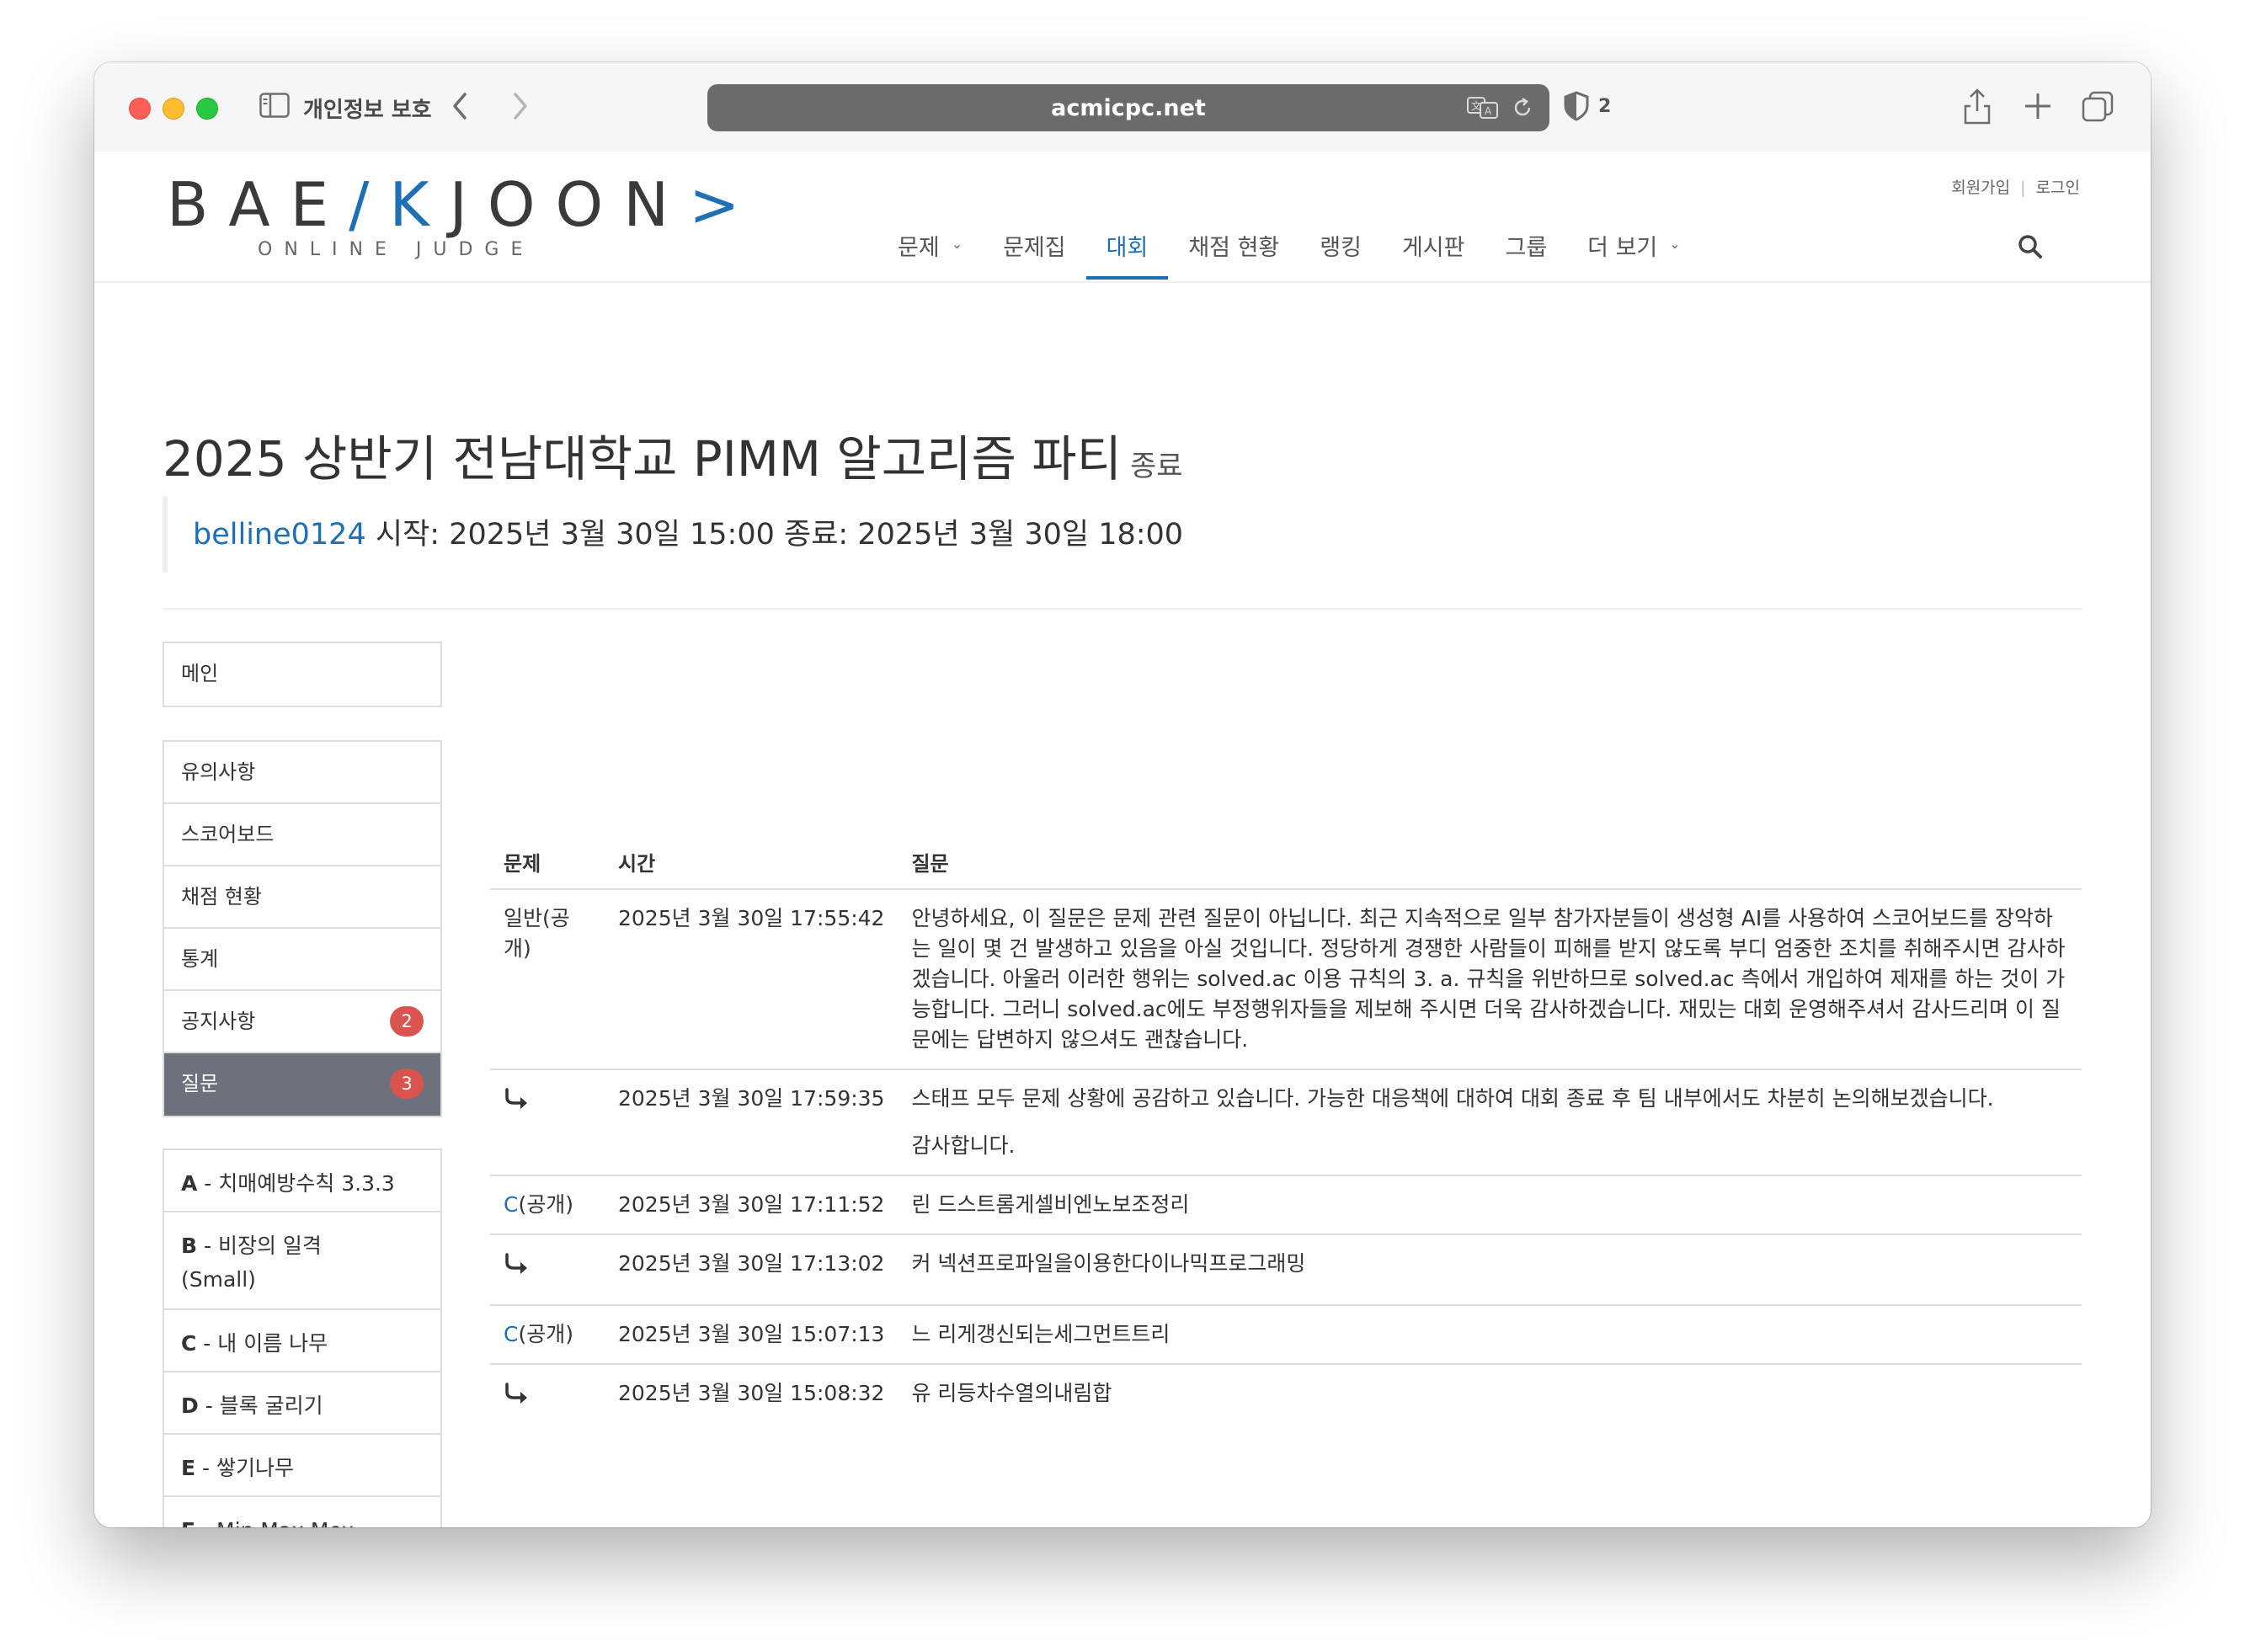 The width and height of the screenshot is (2245, 1652). What do you see at coordinates (1476, 105) in the screenshot?
I see `svg-text: 文` at bounding box center [1476, 105].